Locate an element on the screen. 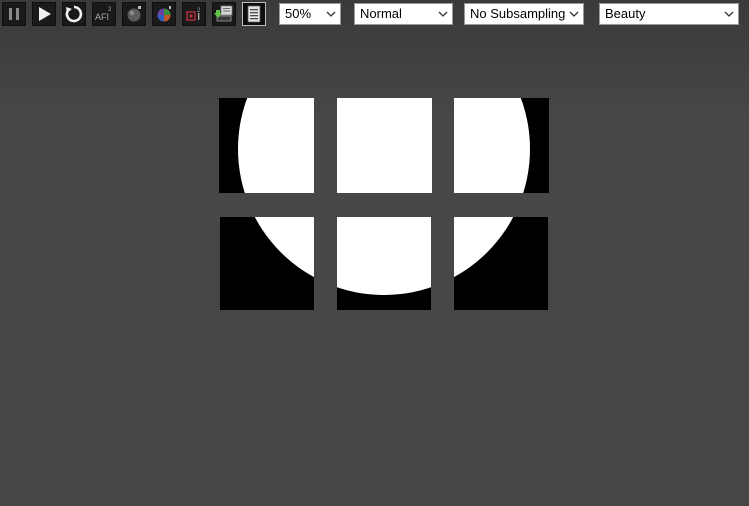 This screenshot has height=506, width=749. subsampling-value: No Subsampling is located at coordinates (518, 13).